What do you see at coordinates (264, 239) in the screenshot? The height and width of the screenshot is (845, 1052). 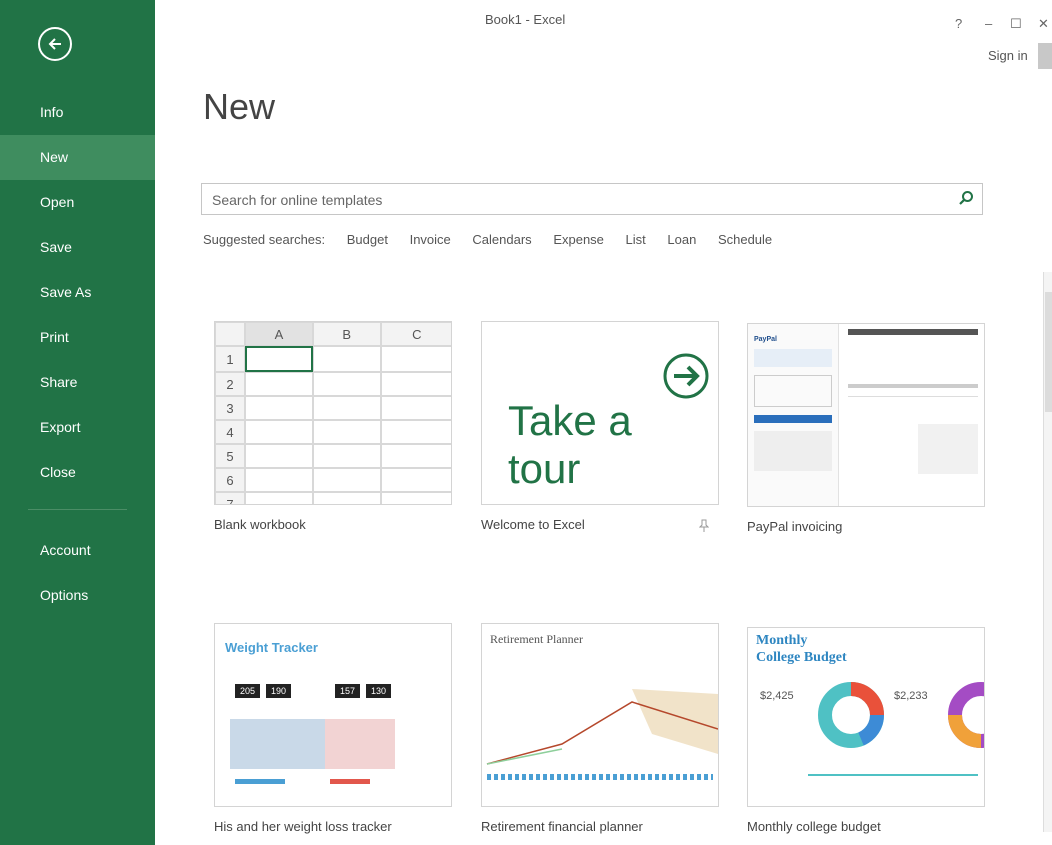 I see `suggested-searches-label: Suggested searches:` at bounding box center [264, 239].